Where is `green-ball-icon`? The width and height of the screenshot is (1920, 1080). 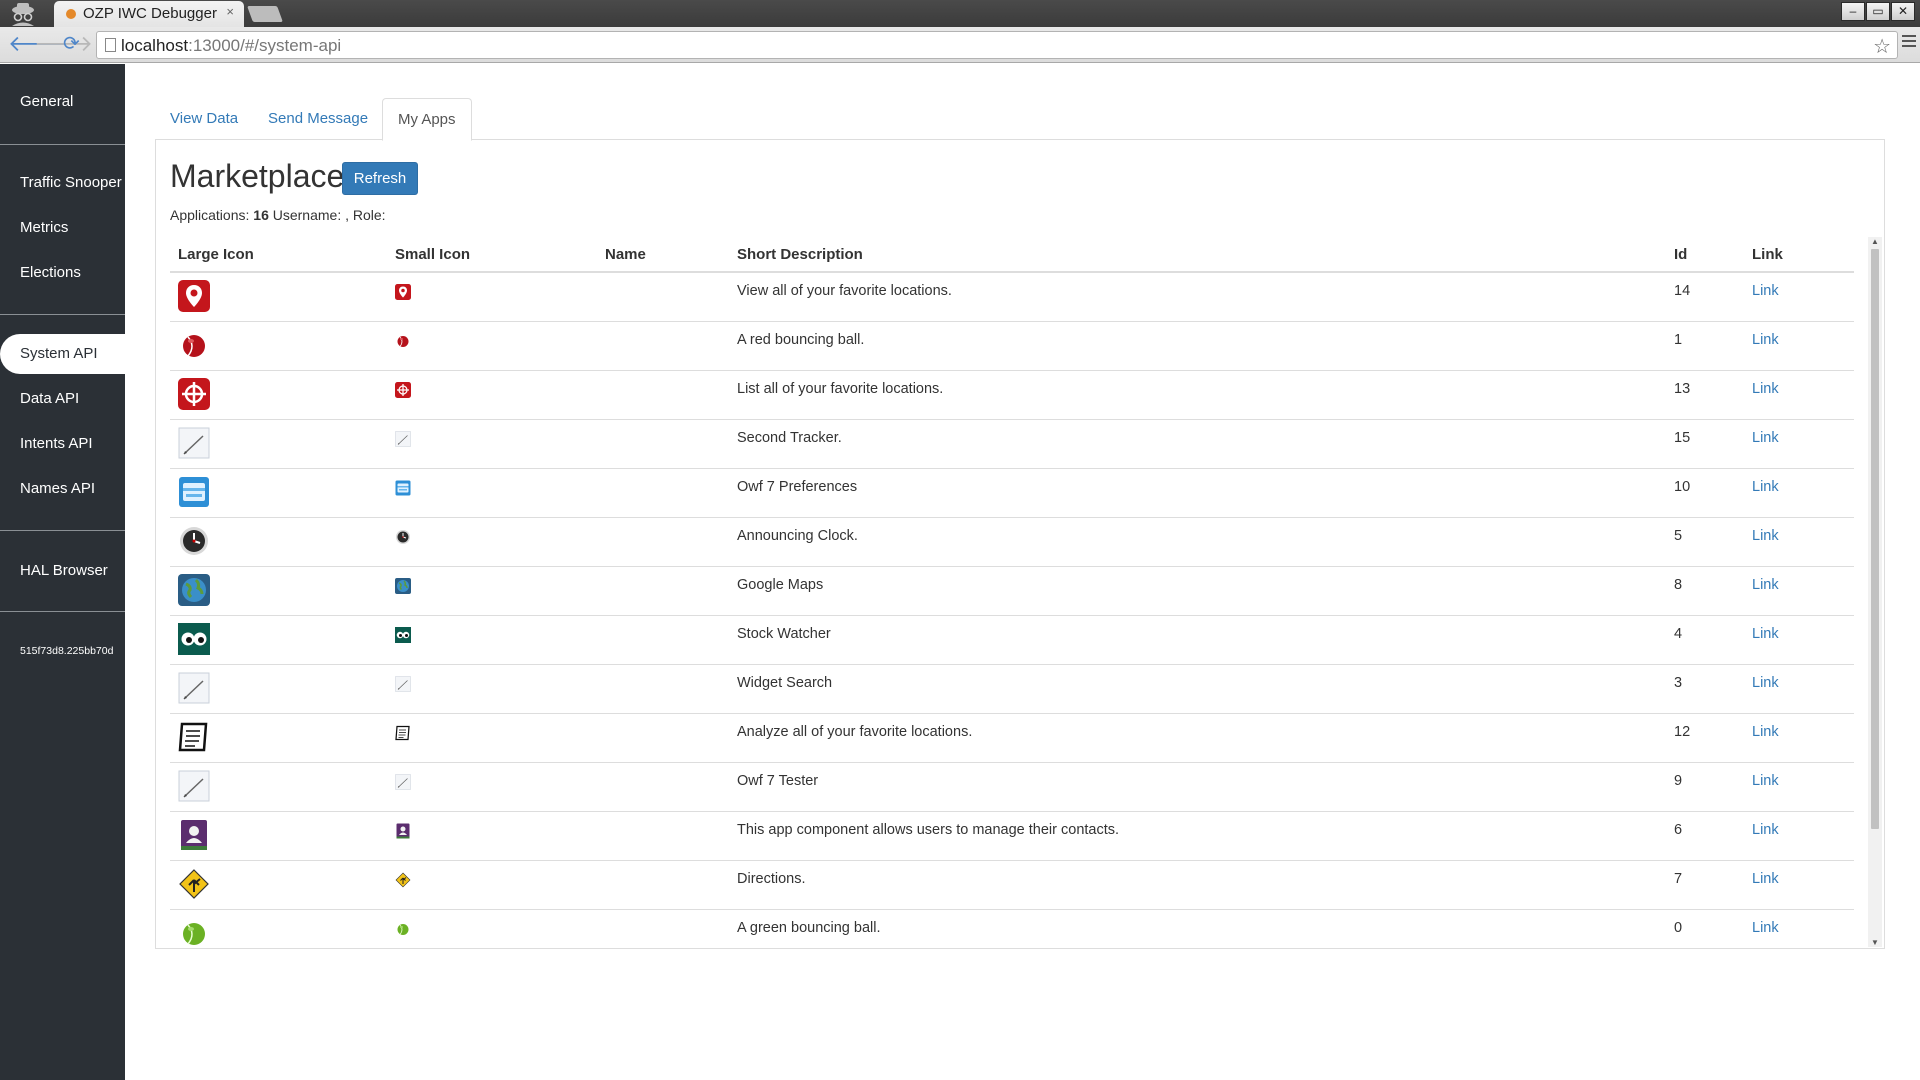 green-ball-icon is located at coordinates (403, 929).